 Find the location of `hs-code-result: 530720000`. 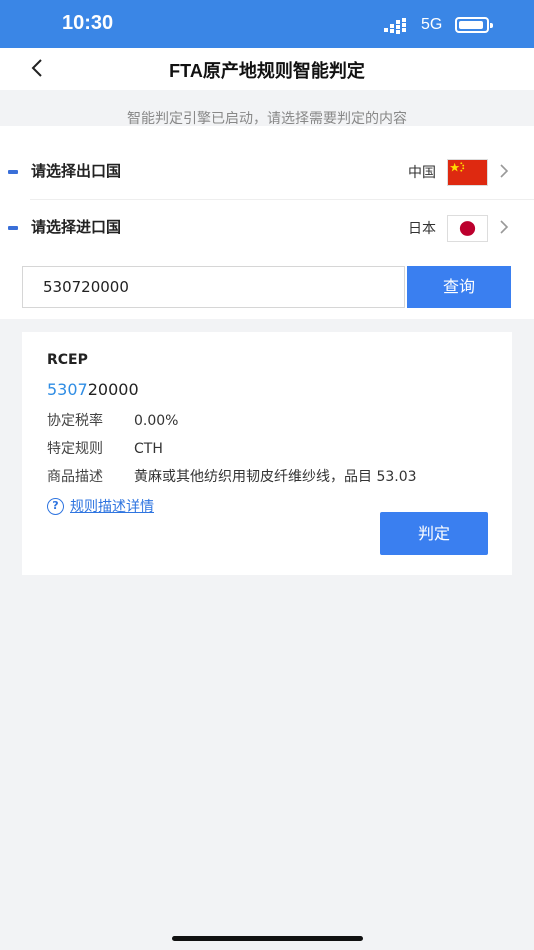

hs-code-result: 530720000 is located at coordinates (93, 389).